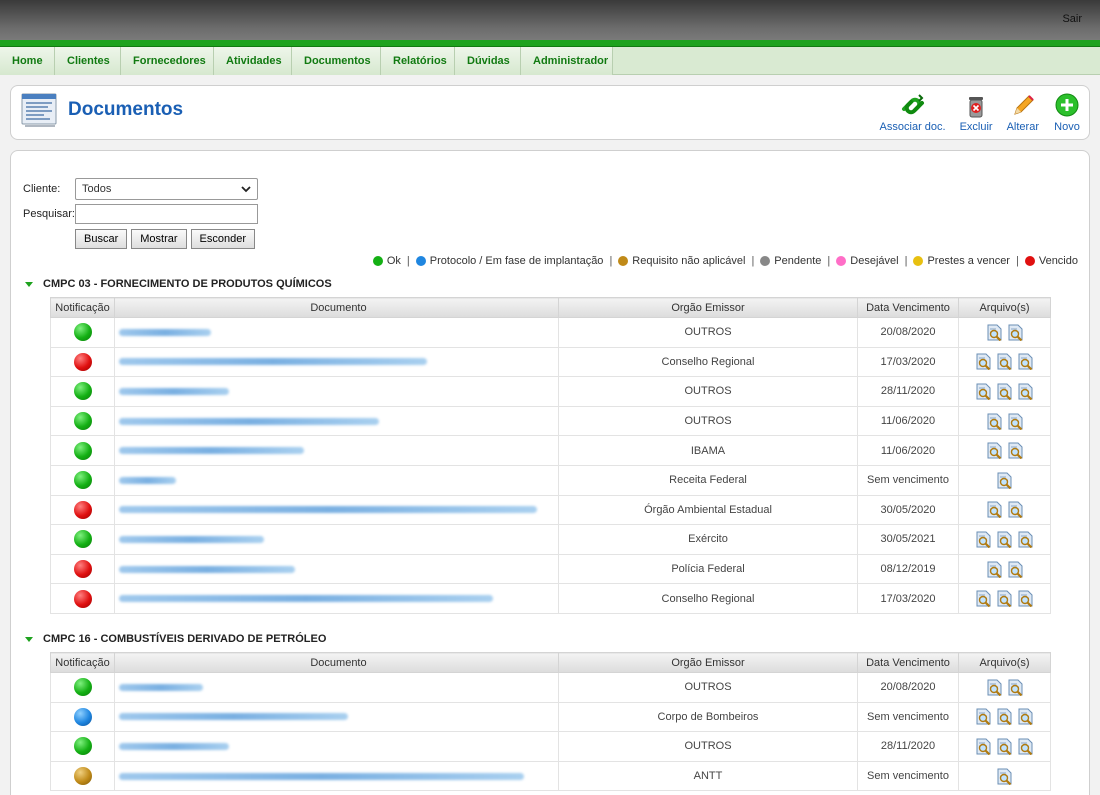  I want to click on table-row: ANTT Sem vencimento, so click(550, 776).